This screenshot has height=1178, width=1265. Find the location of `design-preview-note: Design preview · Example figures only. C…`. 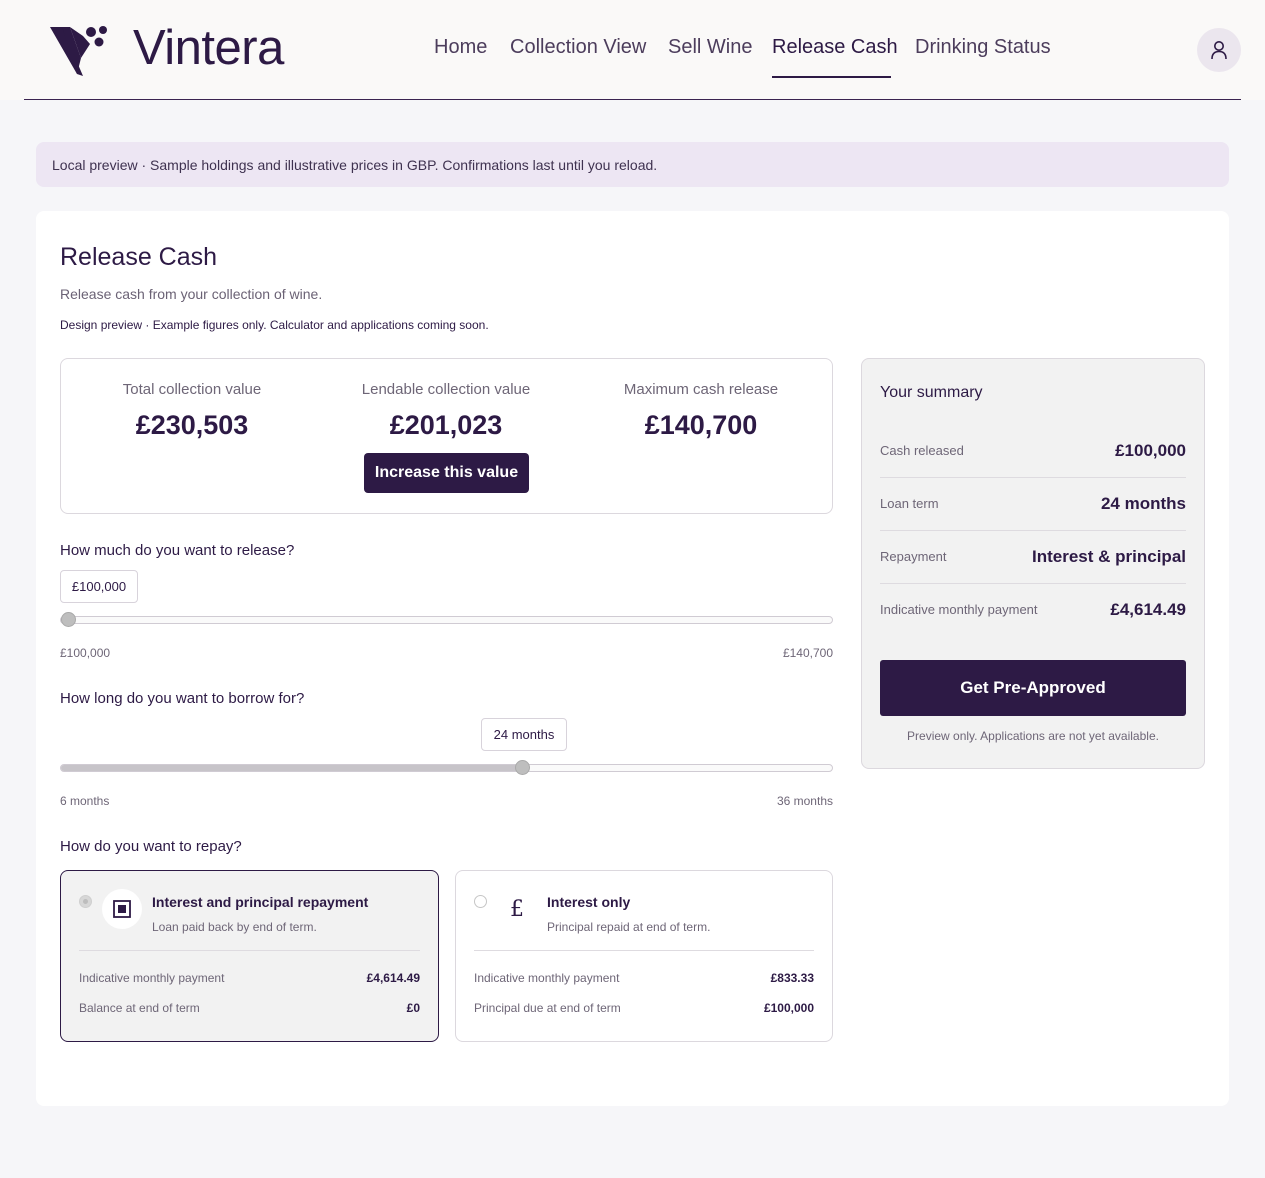

design-preview-note: Design preview · Example figures only. C… is located at coordinates (274, 325).